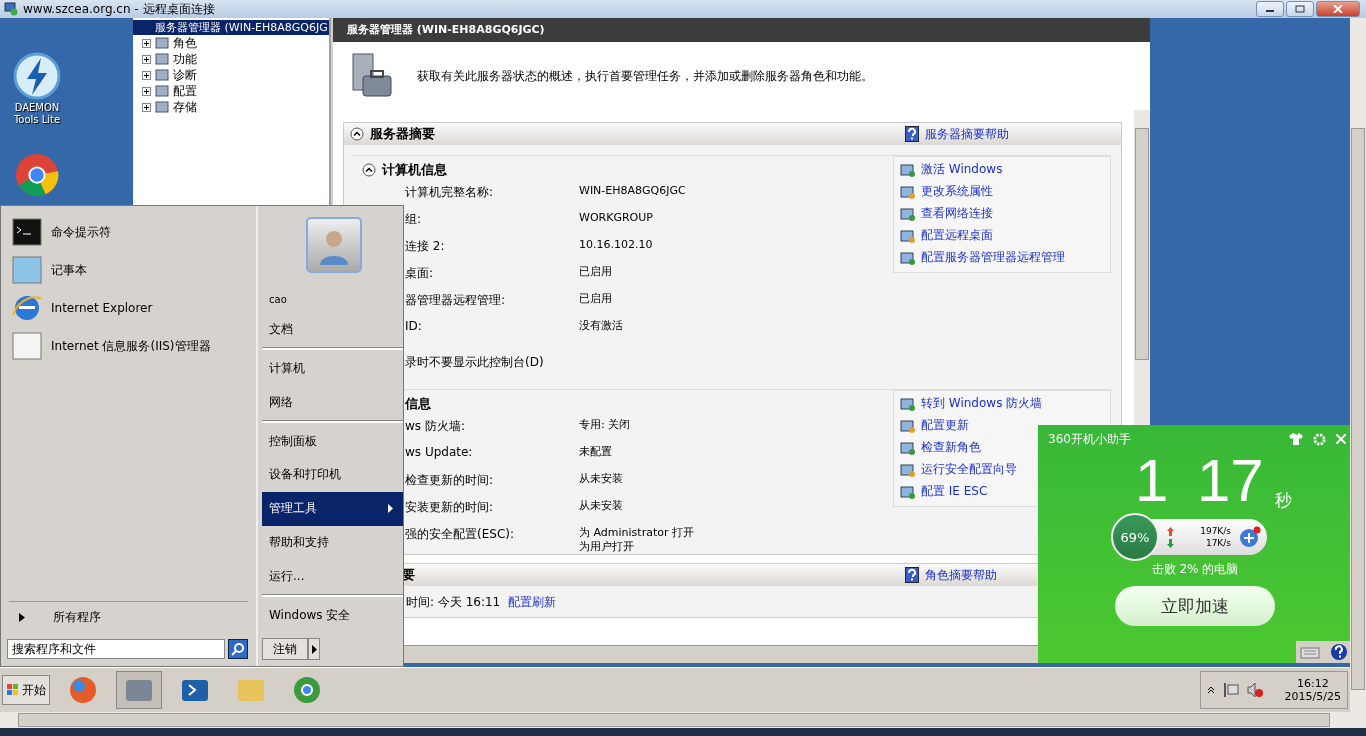 This screenshot has height=736, width=1366. What do you see at coordinates (1218, 543) in the screenshot?
I see `download-speed: 17K/s` at bounding box center [1218, 543].